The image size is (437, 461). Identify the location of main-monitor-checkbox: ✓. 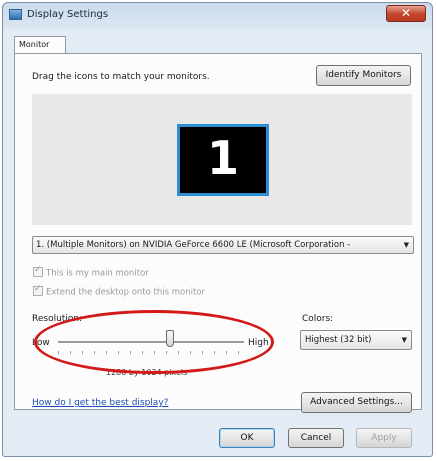
(38, 271).